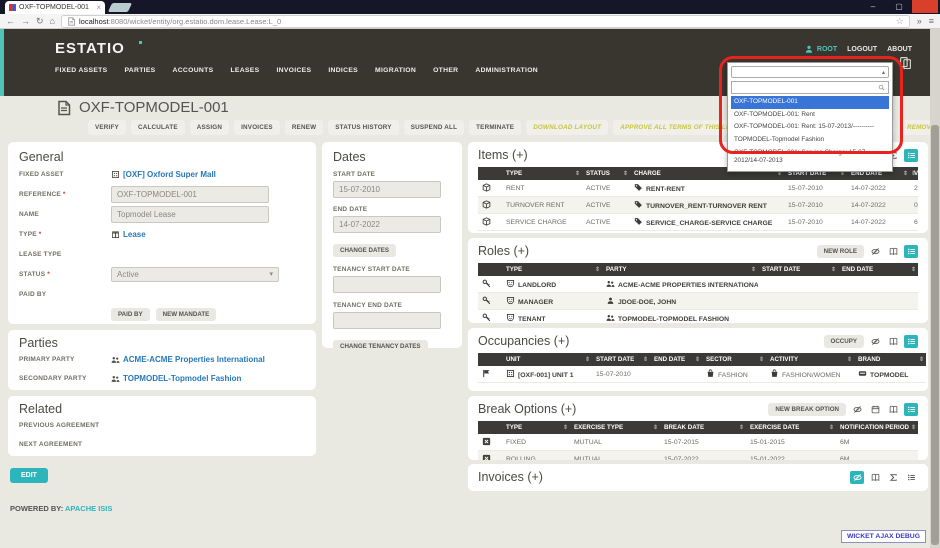  I want to click on new-mandate-button: NEW MANDATE, so click(186, 314).